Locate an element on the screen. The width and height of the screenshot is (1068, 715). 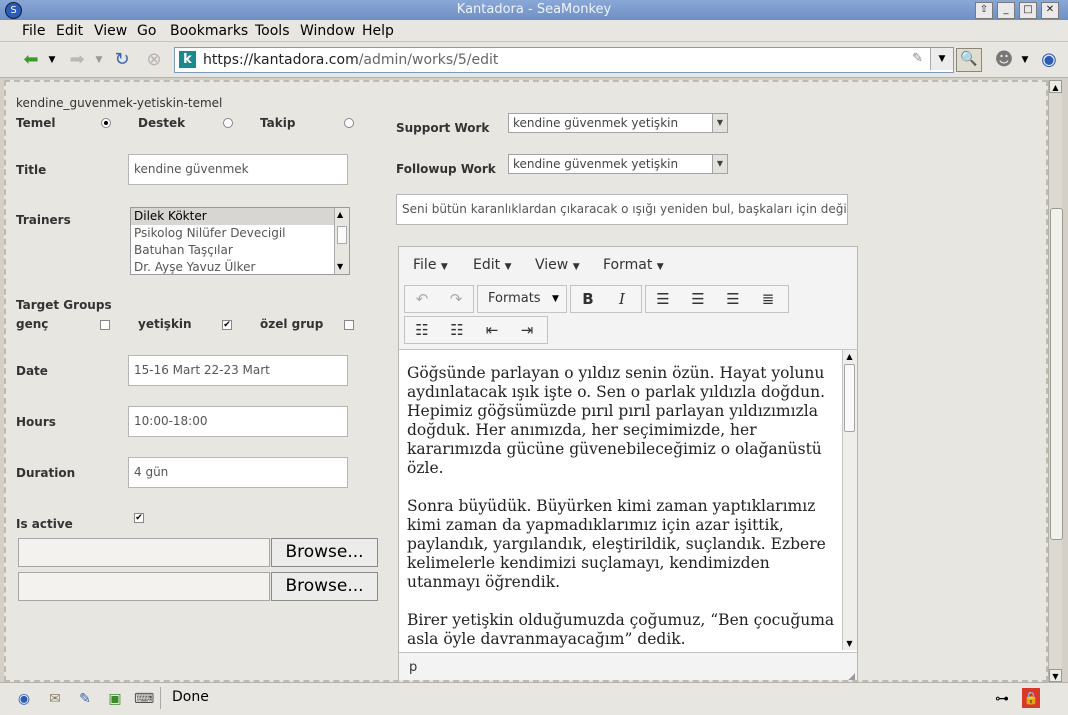
reload-icon: ↻ is located at coordinates (122, 60).